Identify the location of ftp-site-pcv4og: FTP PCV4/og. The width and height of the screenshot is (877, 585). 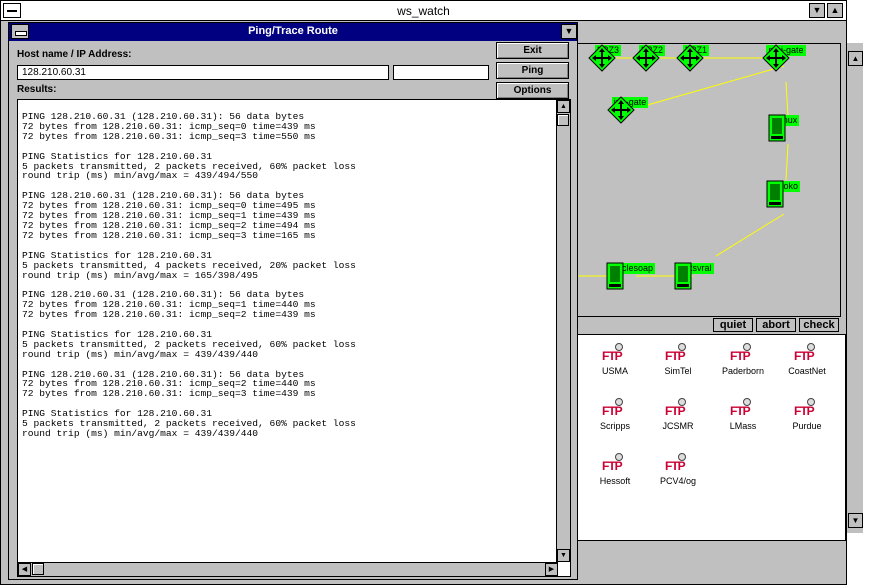
(678, 469).